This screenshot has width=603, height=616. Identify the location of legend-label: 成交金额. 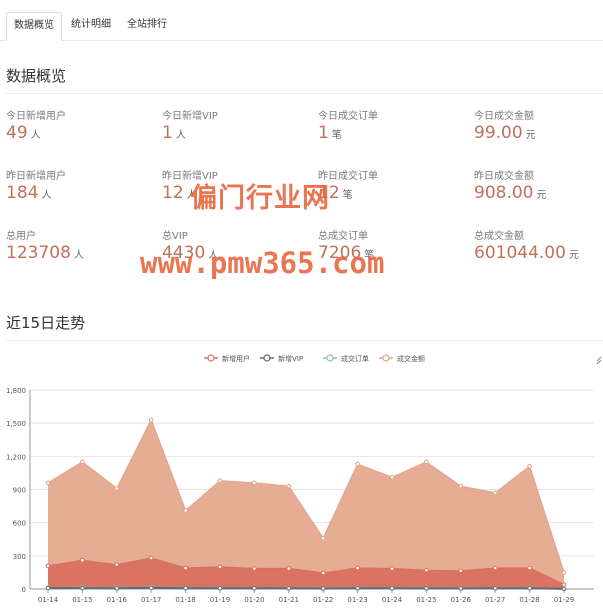
(411, 358).